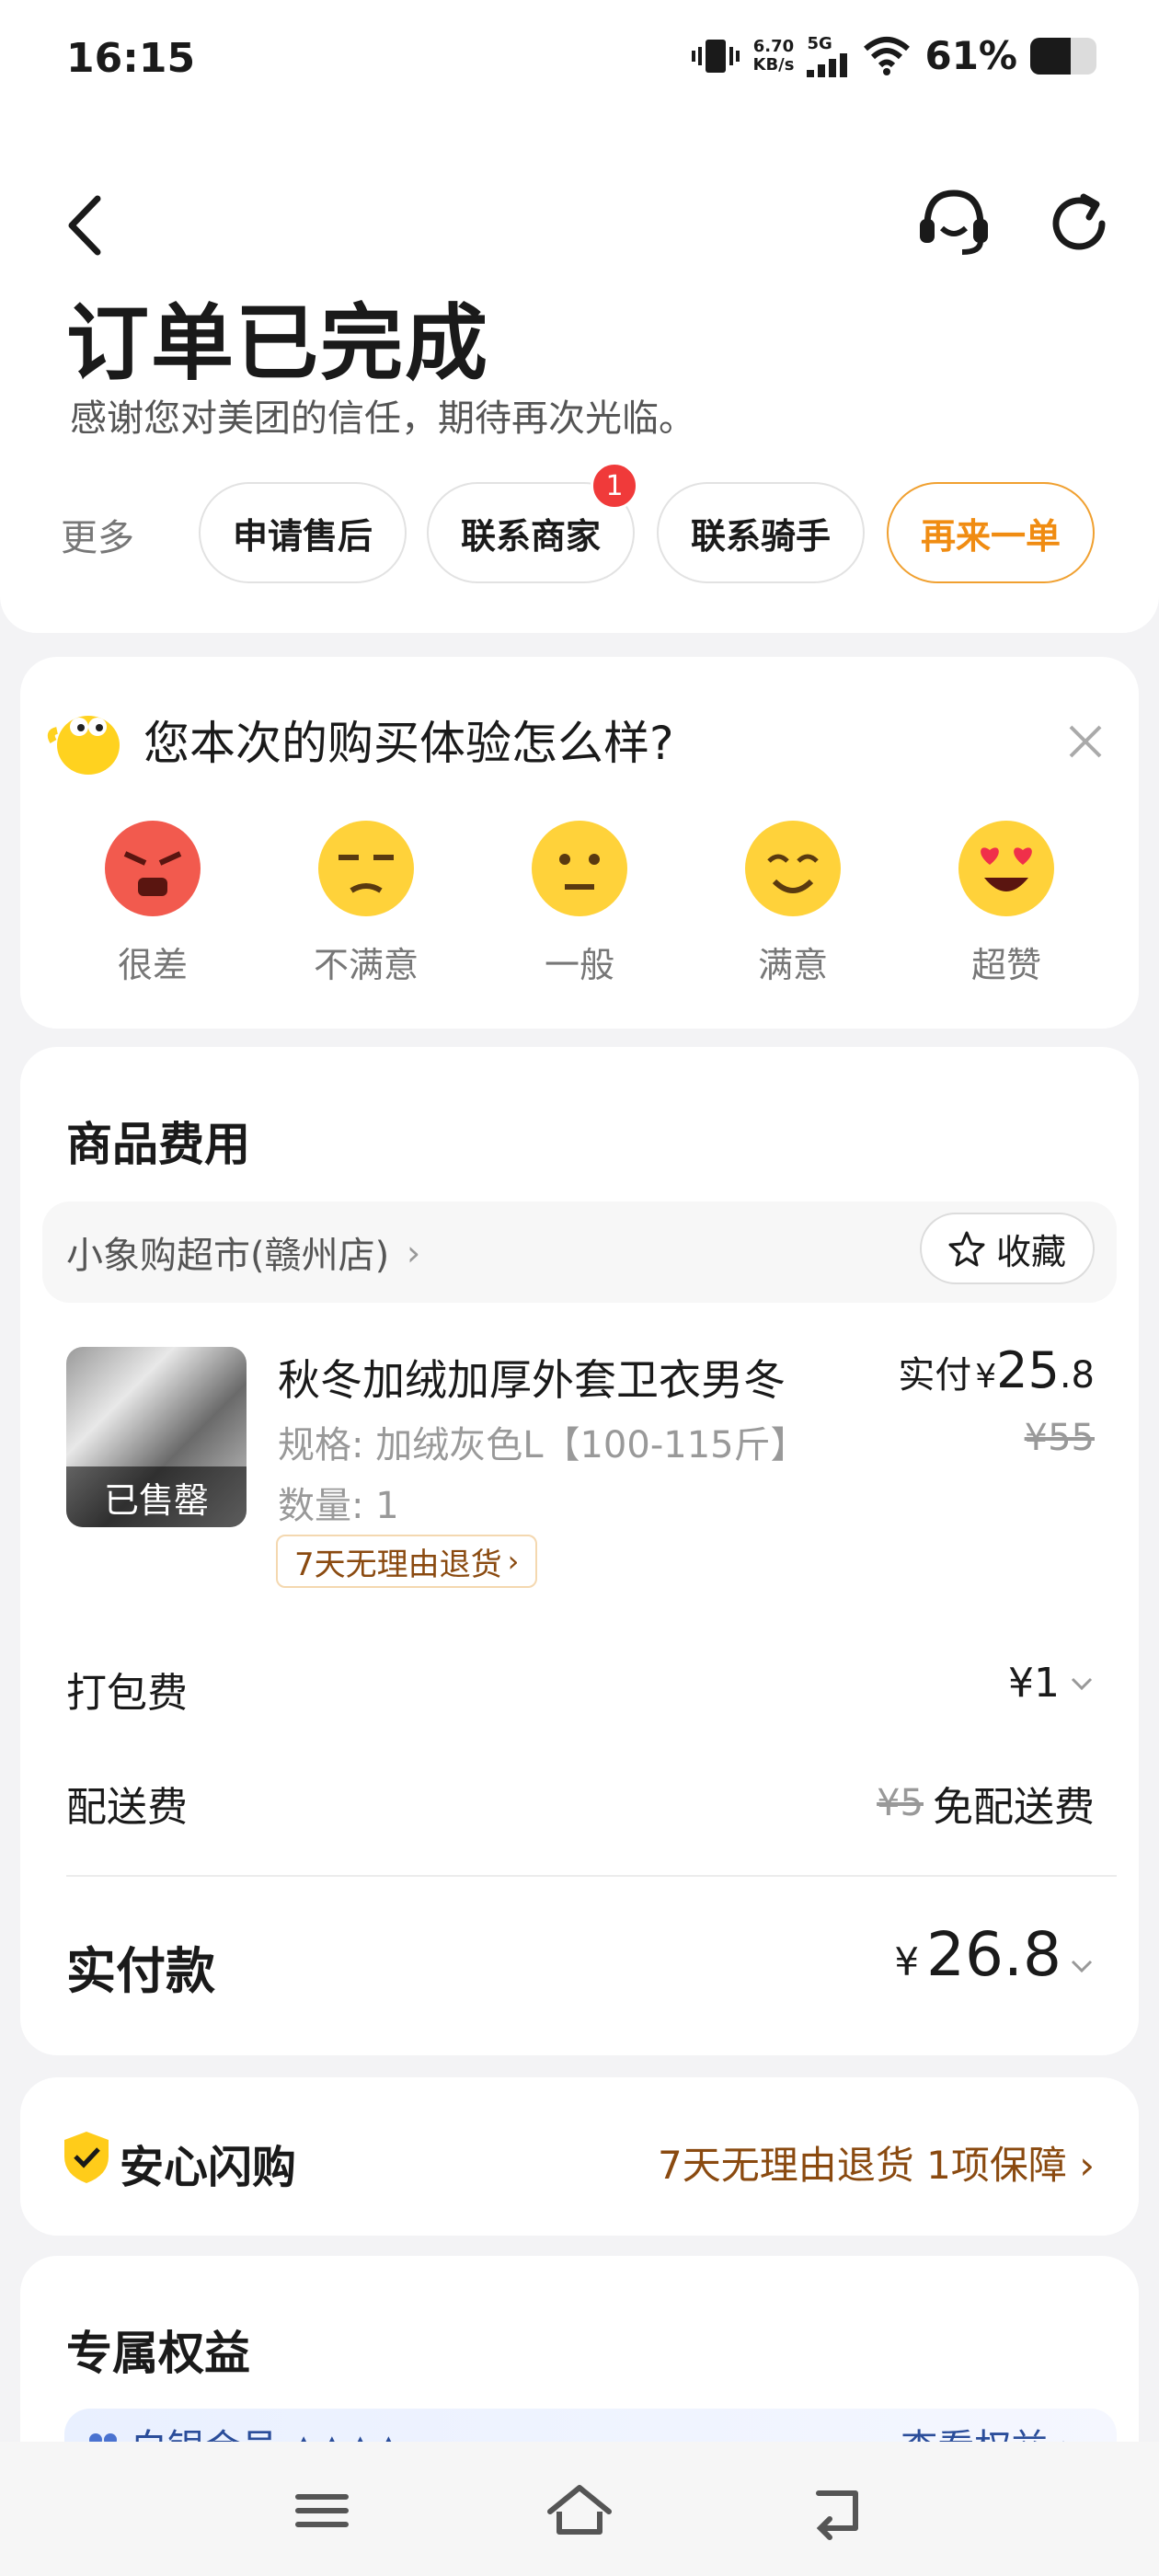  Describe the element at coordinates (127, 1693) in the screenshot. I see `packing-fee-label: 打包费` at that location.